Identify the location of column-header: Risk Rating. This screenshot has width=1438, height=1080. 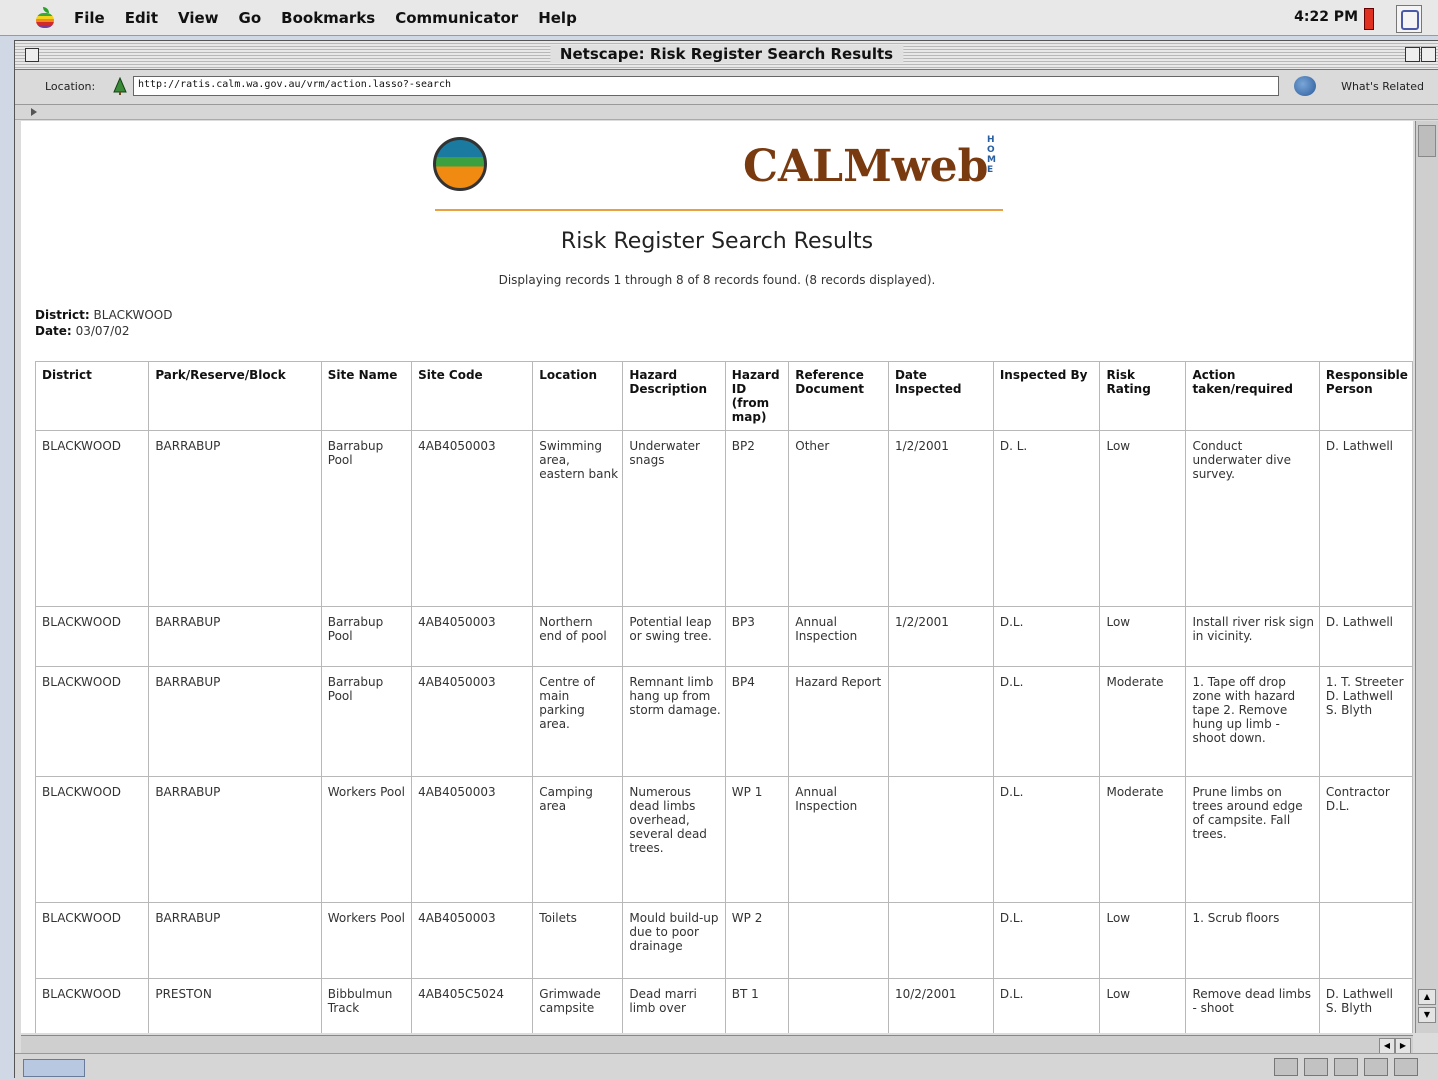
(1143, 396).